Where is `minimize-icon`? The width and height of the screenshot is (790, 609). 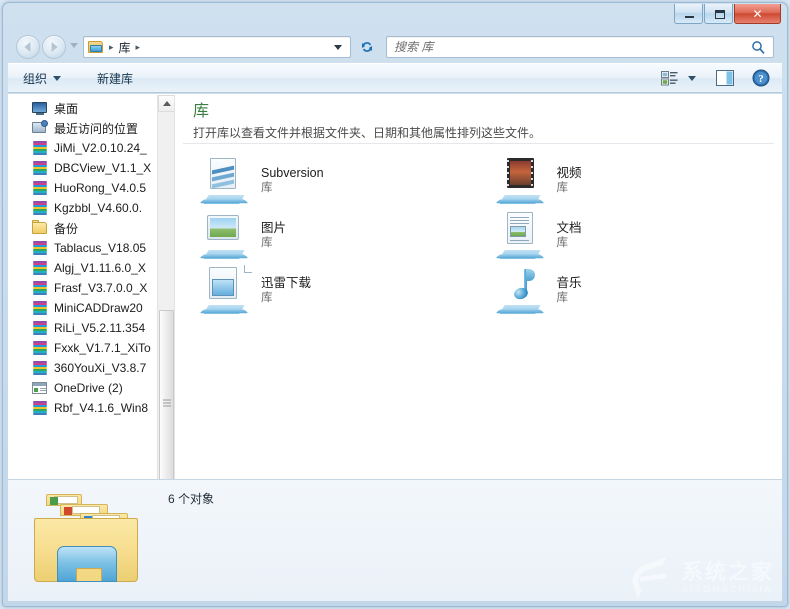 minimize-icon is located at coordinates (689, 17).